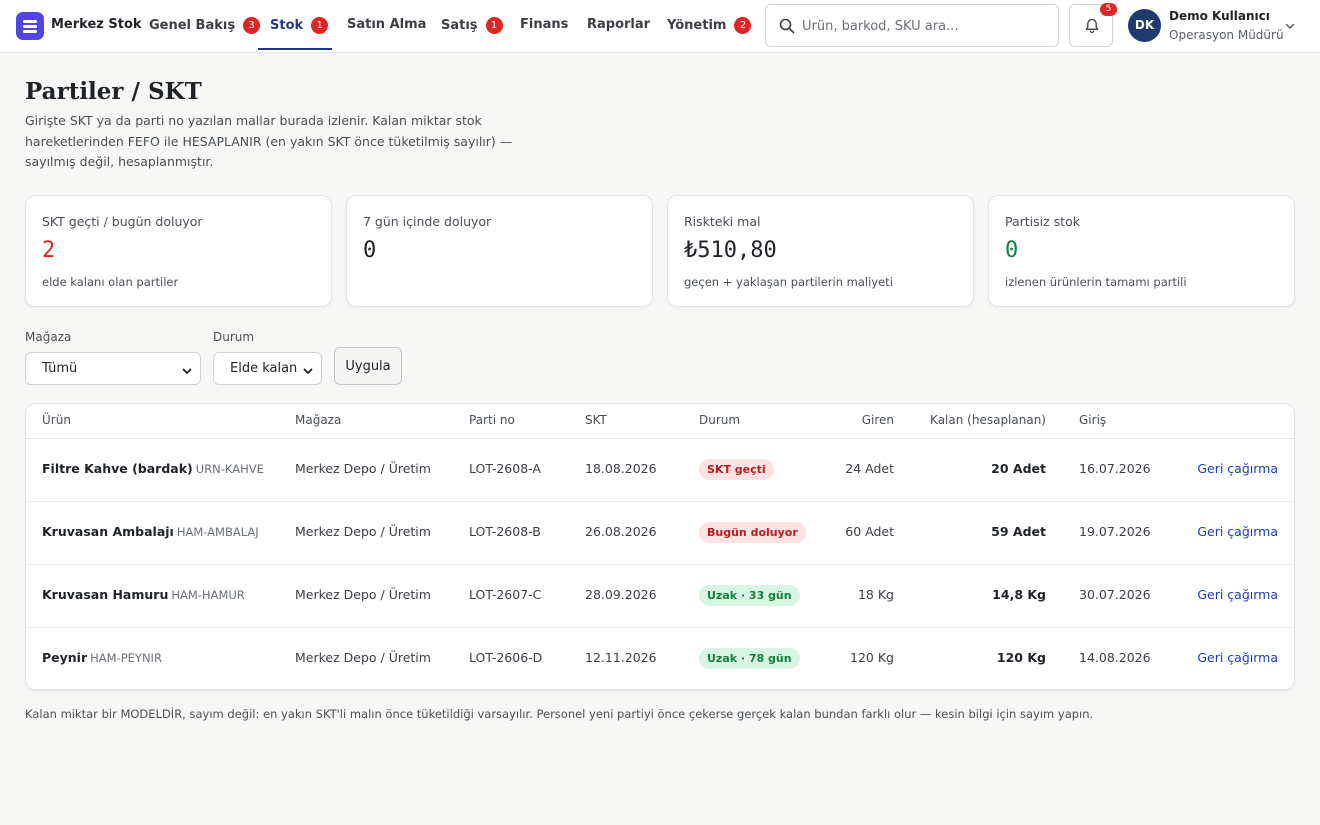 The height and width of the screenshot is (825, 1320). Describe the element at coordinates (49, 250) in the screenshot. I see `card-value: 2` at that location.